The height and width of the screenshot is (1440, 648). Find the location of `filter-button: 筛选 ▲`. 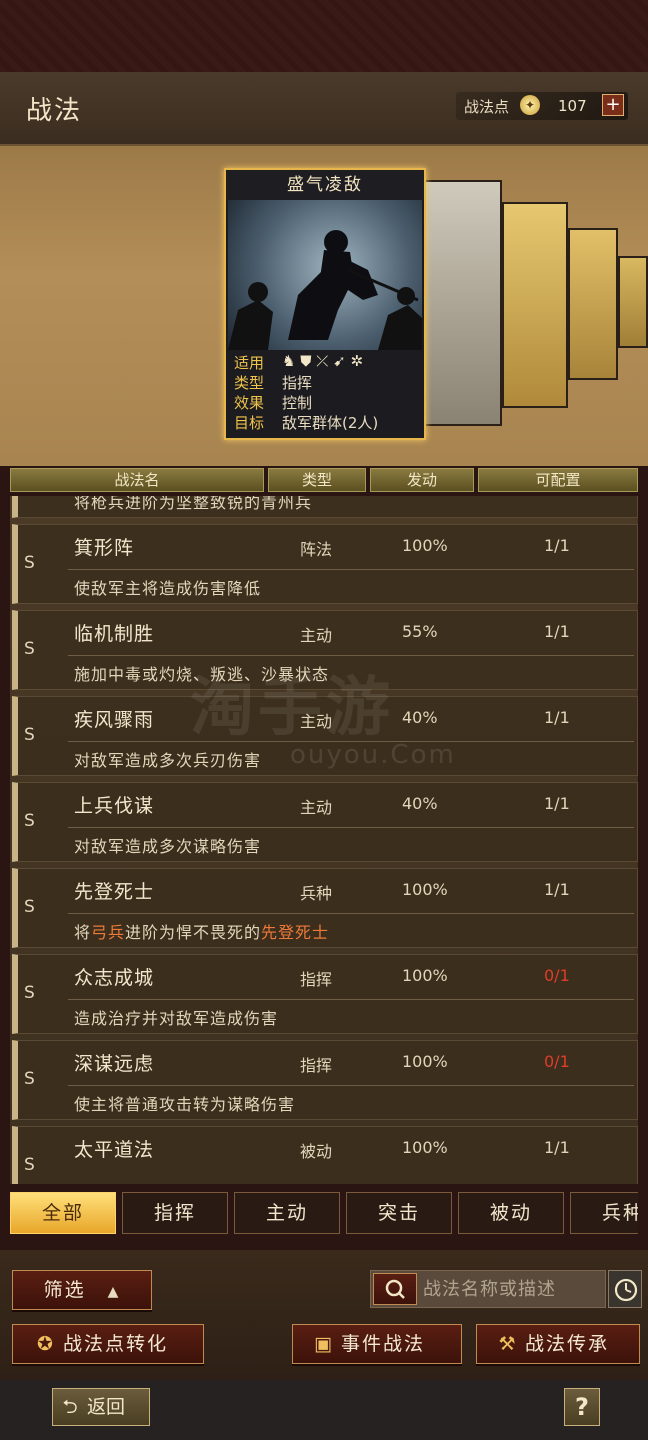

filter-button: 筛选 ▲ is located at coordinates (82, 1290).